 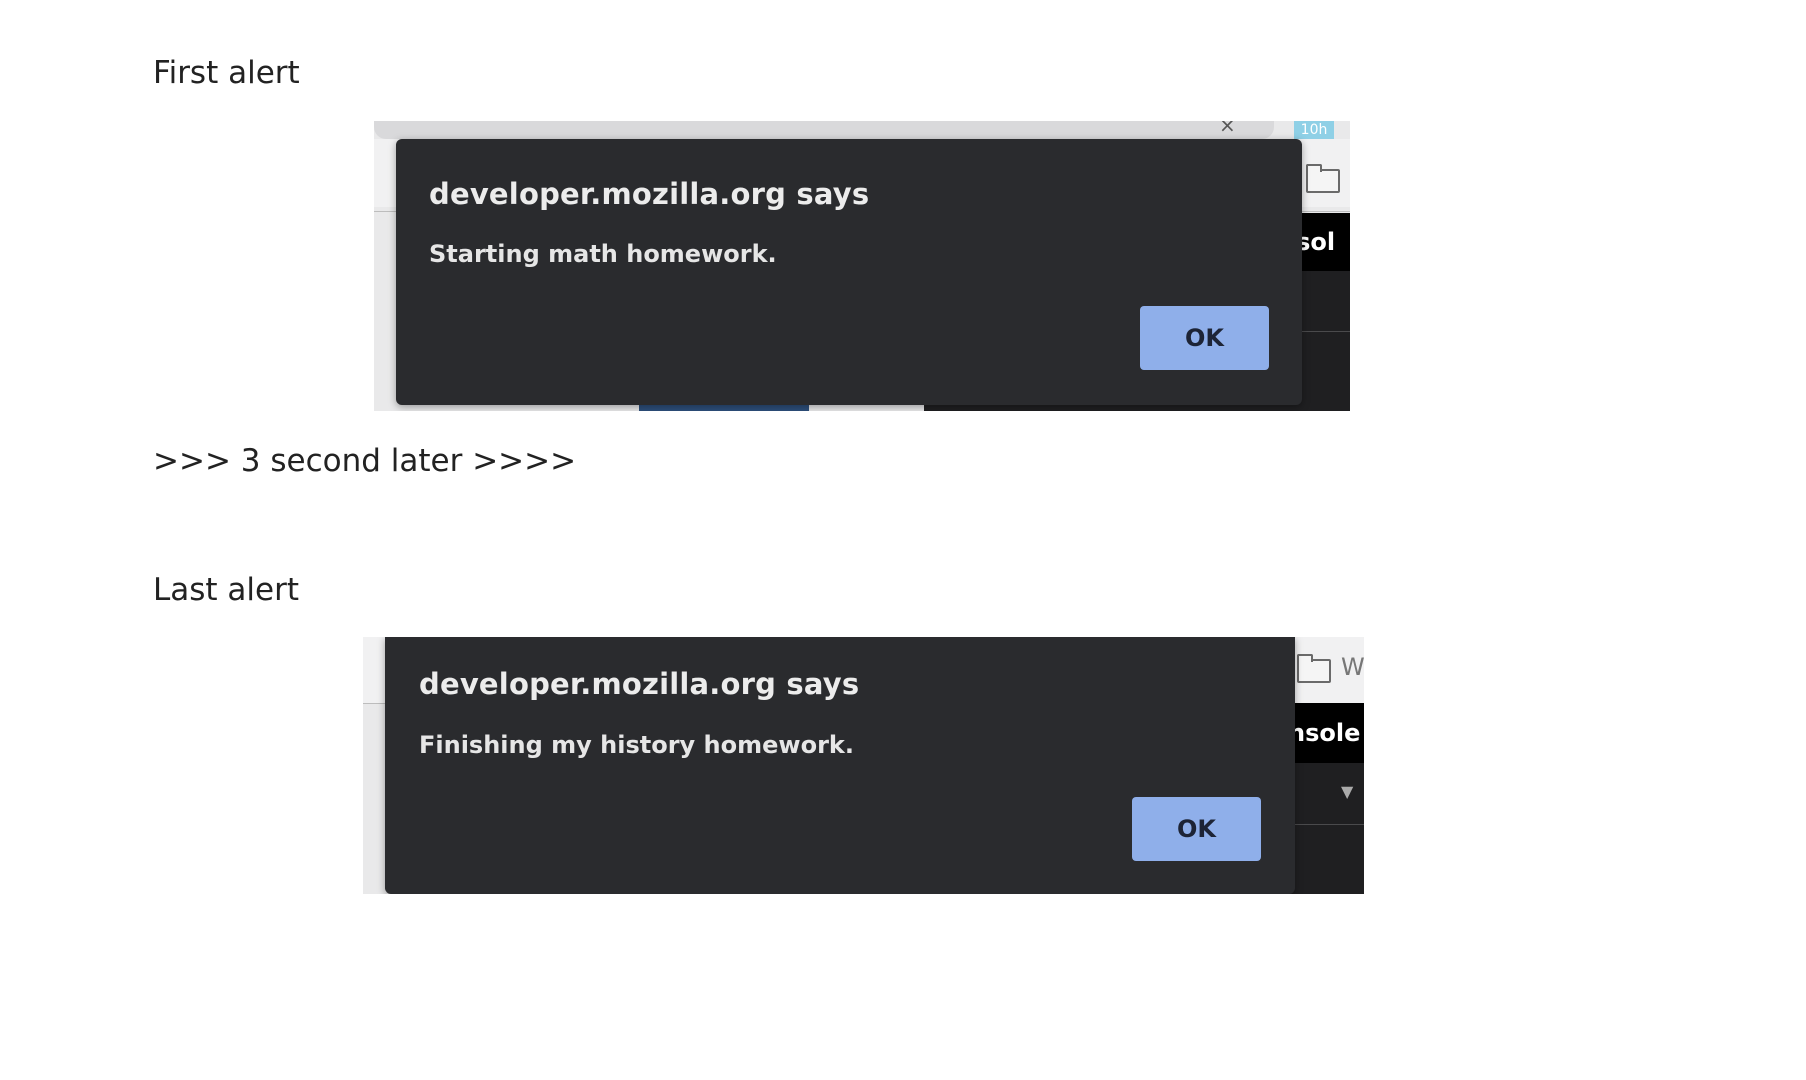 I want to click on last-alert-heading: Last alert, so click(x=226, y=590).